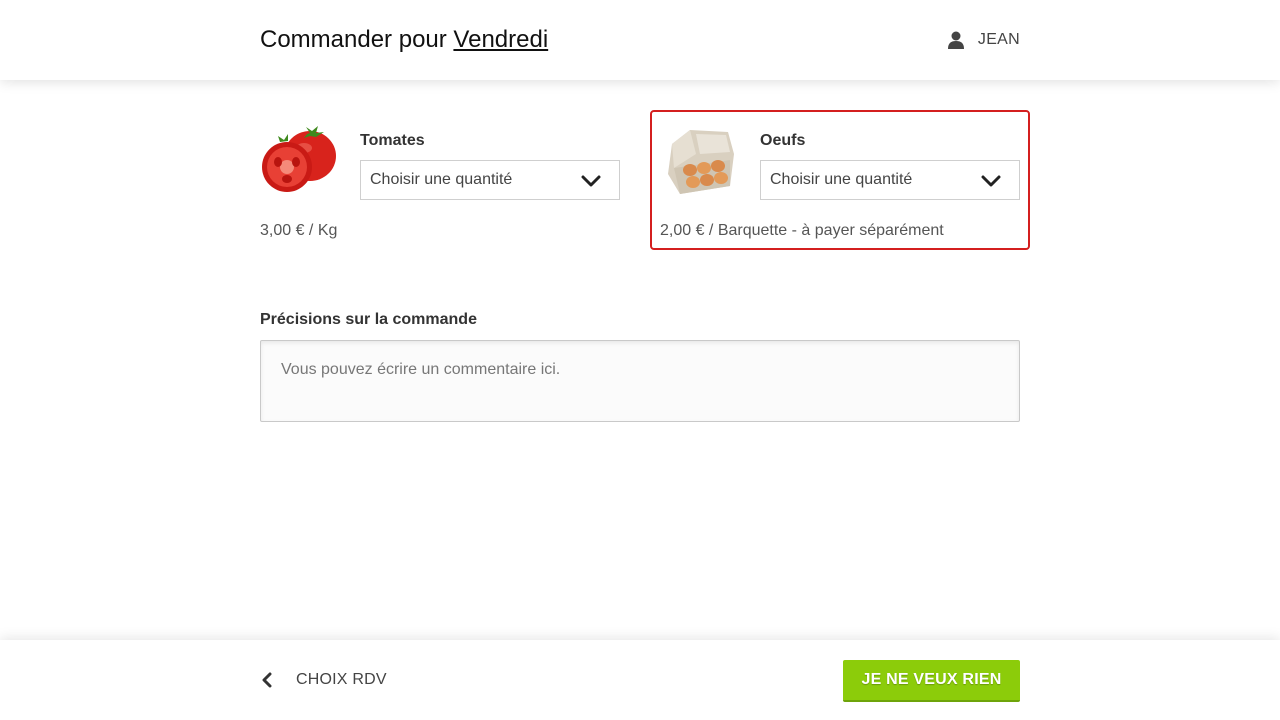 This screenshot has width=1280, height=720. Describe the element at coordinates (783, 140) in the screenshot. I see `product-name: Oeufs` at that location.